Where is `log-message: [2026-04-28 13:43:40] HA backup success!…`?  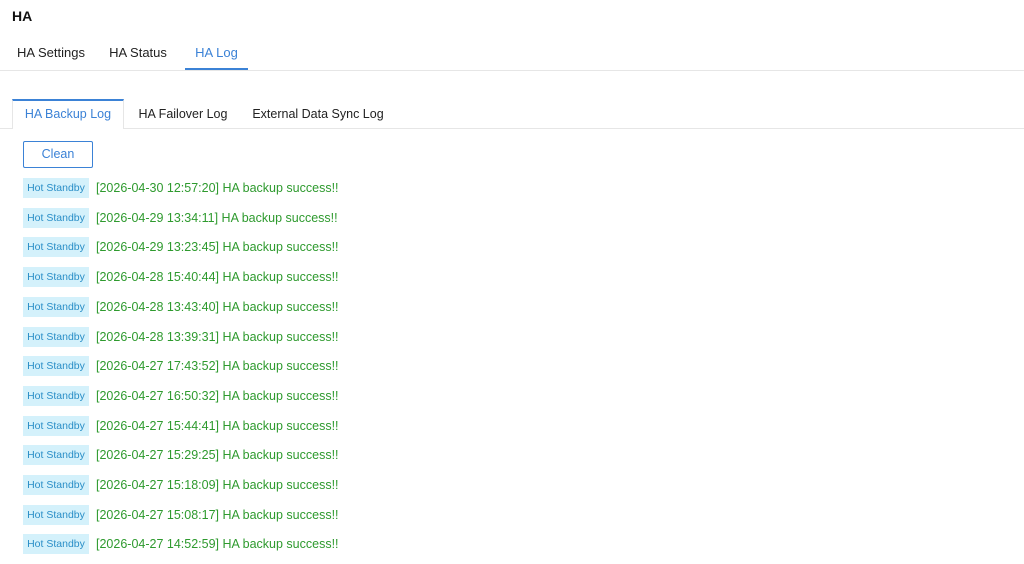
log-message: [2026-04-28 13:43:40] HA backup success!… is located at coordinates (217, 306).